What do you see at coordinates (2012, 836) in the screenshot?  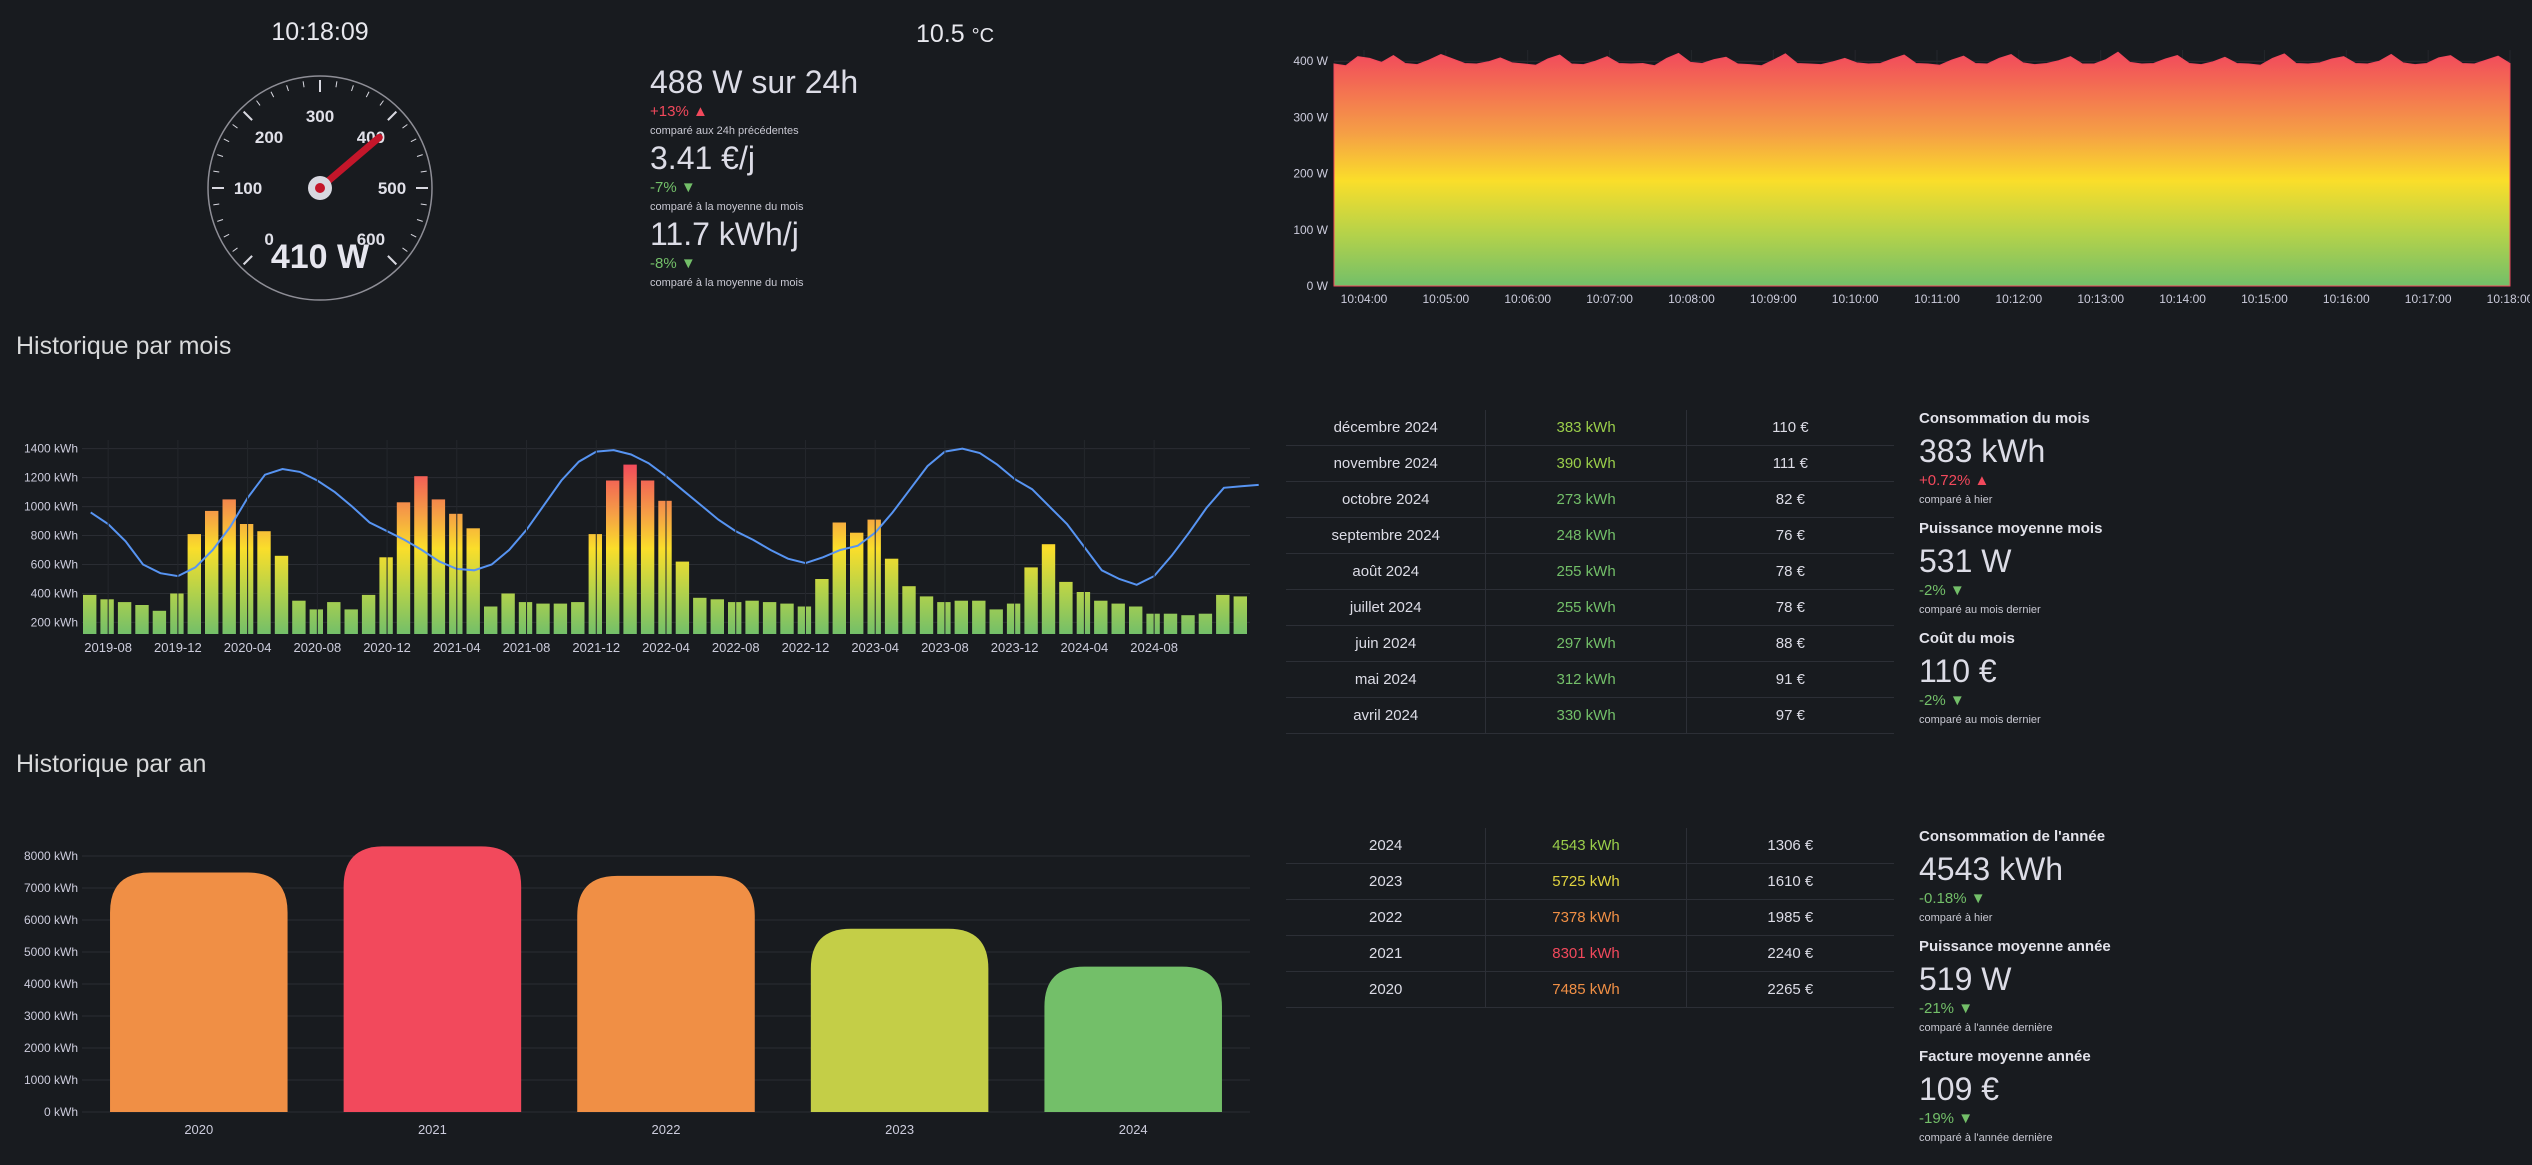 I see `stat-label: Consommation de l'année` at bounding box center [2012, 836].